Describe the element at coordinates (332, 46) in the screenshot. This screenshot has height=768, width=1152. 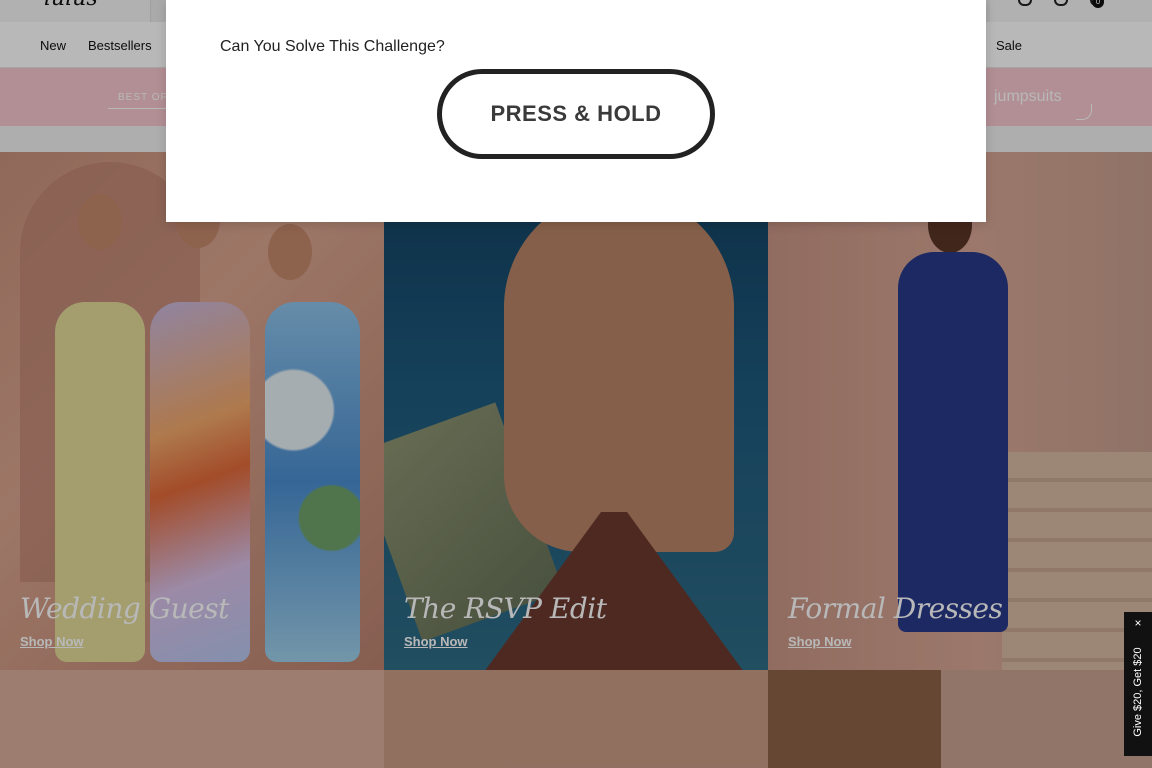
I see `modal-title: Can You Solve This Challenge?` at that location.